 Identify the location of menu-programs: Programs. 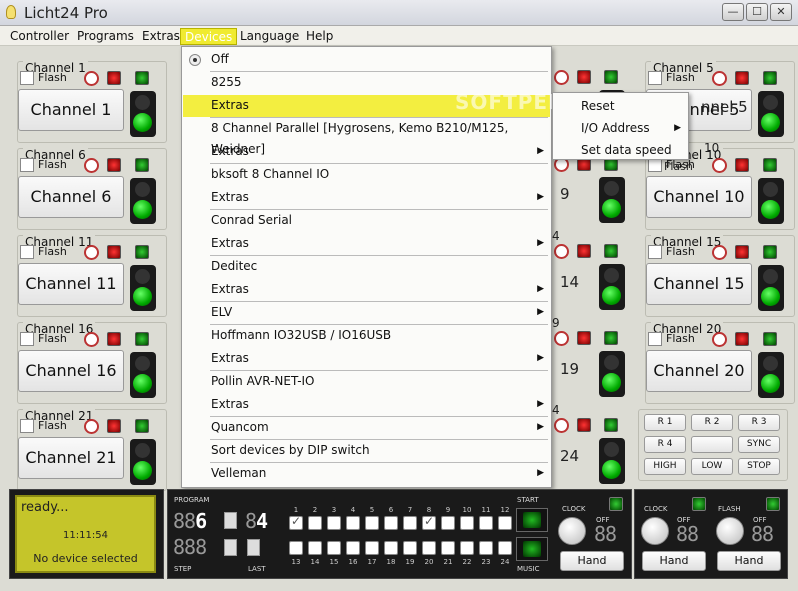
(105, 36).